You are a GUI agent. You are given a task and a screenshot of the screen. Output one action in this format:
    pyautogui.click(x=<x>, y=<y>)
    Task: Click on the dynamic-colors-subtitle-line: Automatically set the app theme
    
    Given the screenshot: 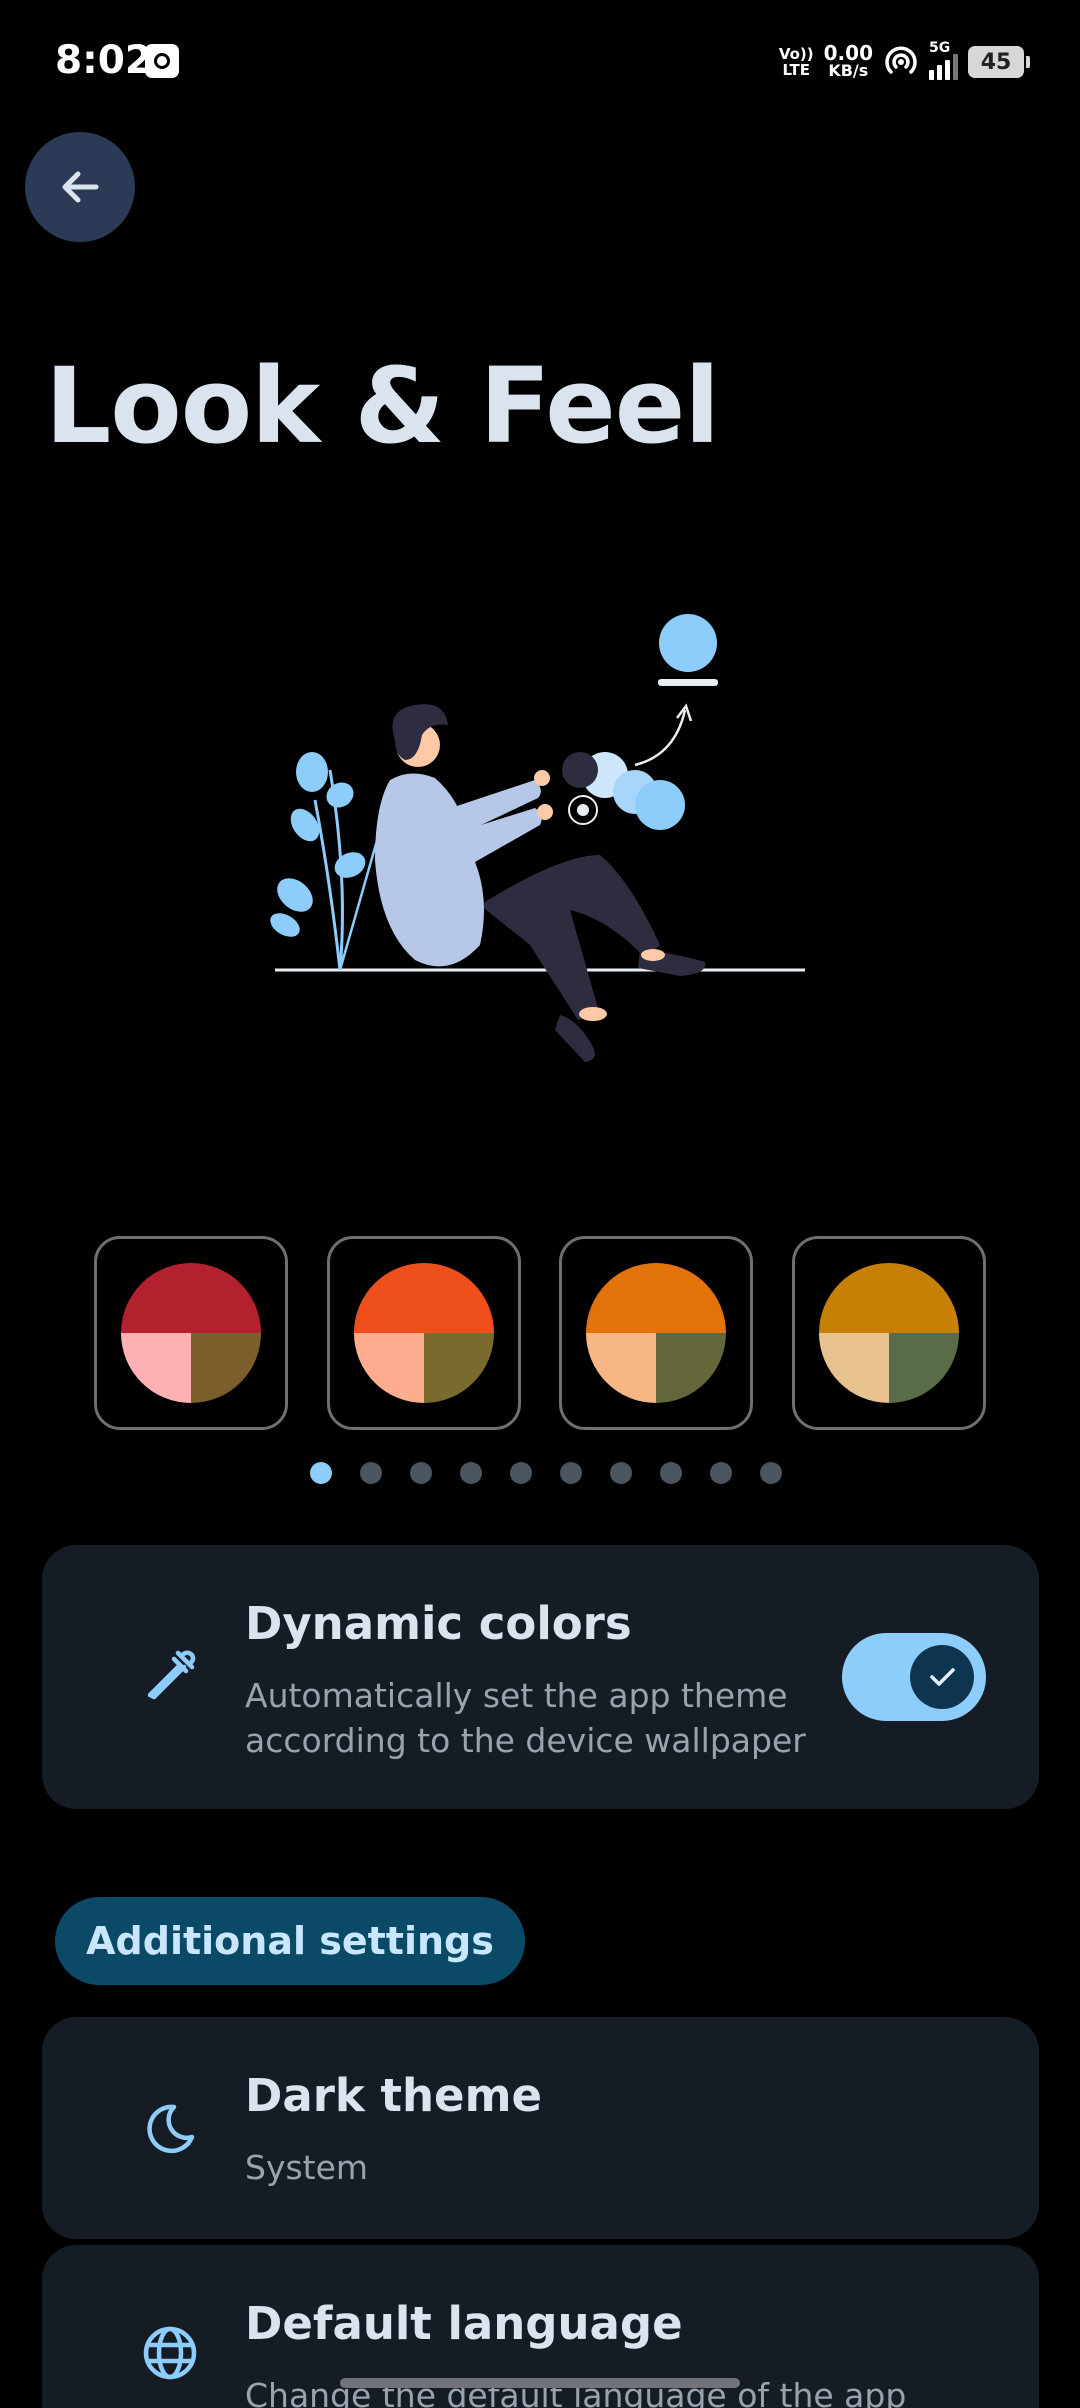 What is the action you would take?
    pyautogui.click(x=516, y=1695)
    